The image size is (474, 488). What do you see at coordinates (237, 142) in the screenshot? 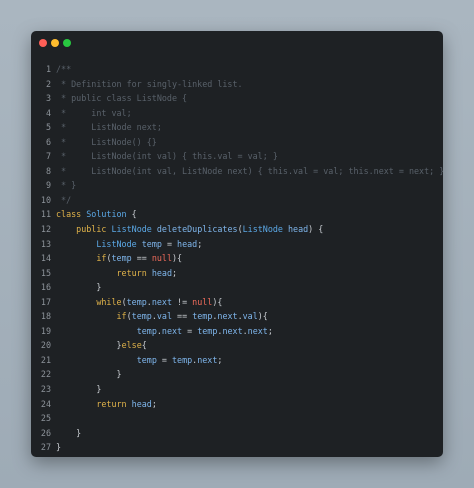
I see `code-line: 6 * ListNode() {}` at bounding box center [237, 142].